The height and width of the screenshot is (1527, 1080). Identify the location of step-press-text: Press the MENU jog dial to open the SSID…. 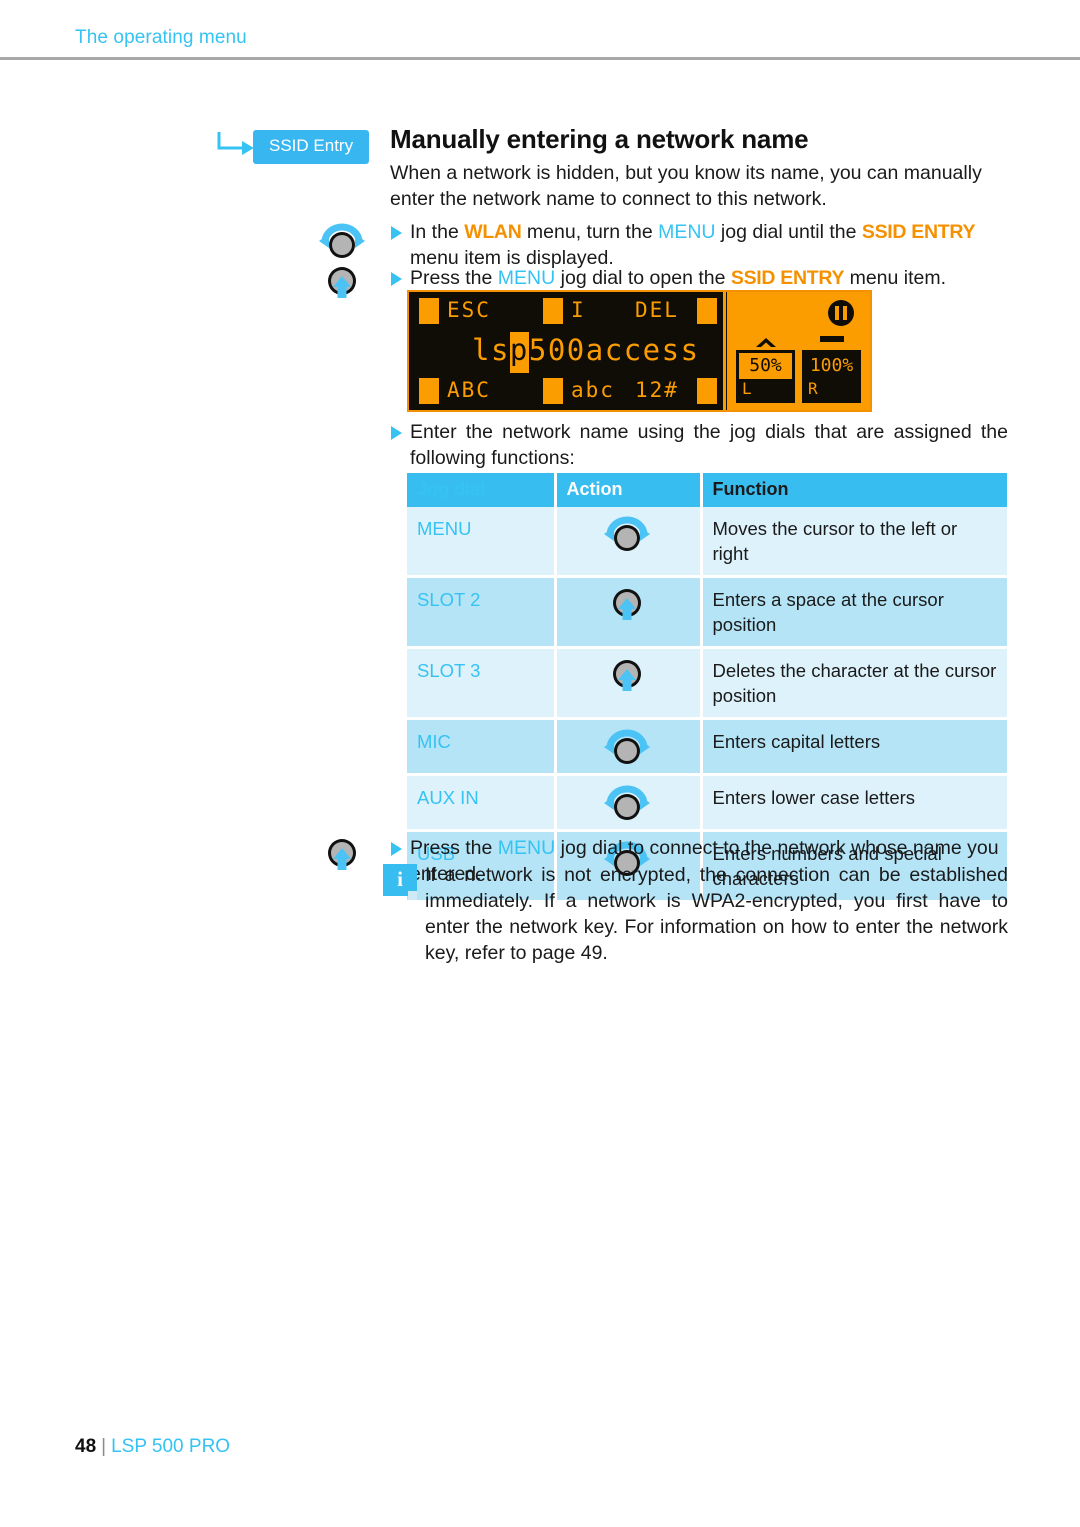
(678, 278).